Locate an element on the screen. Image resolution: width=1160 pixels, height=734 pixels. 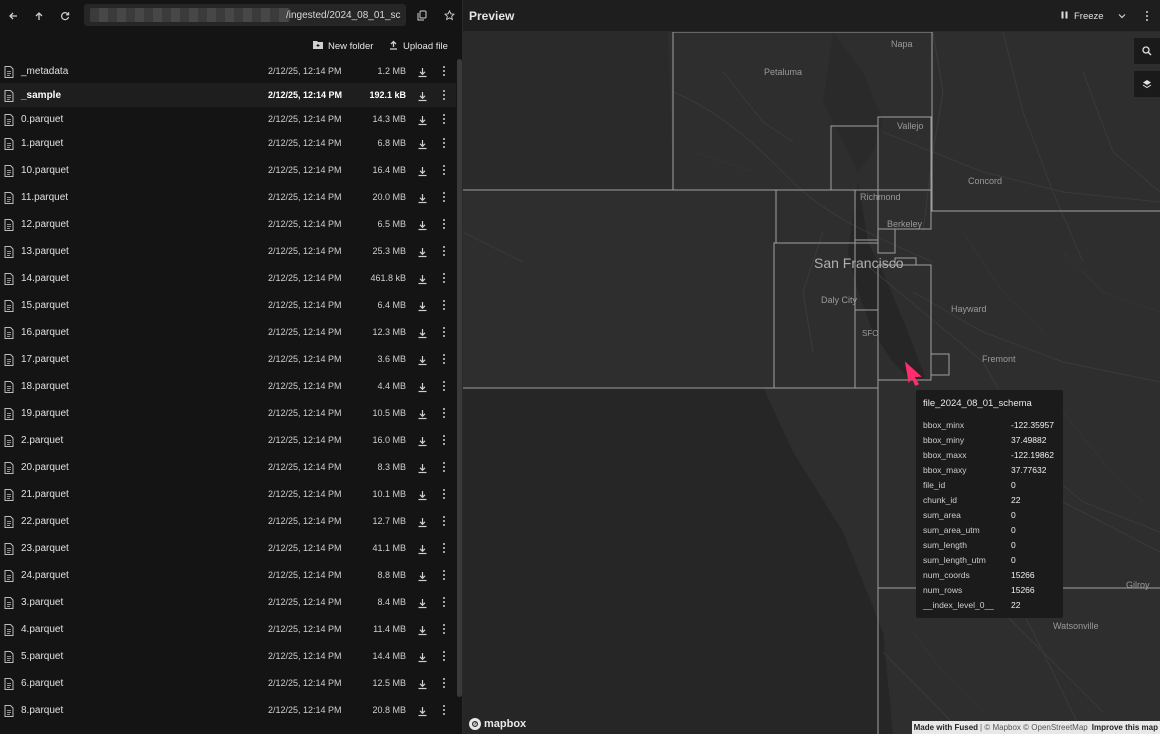
upload-file-button: Upload file is located at coordinates (418, 46).